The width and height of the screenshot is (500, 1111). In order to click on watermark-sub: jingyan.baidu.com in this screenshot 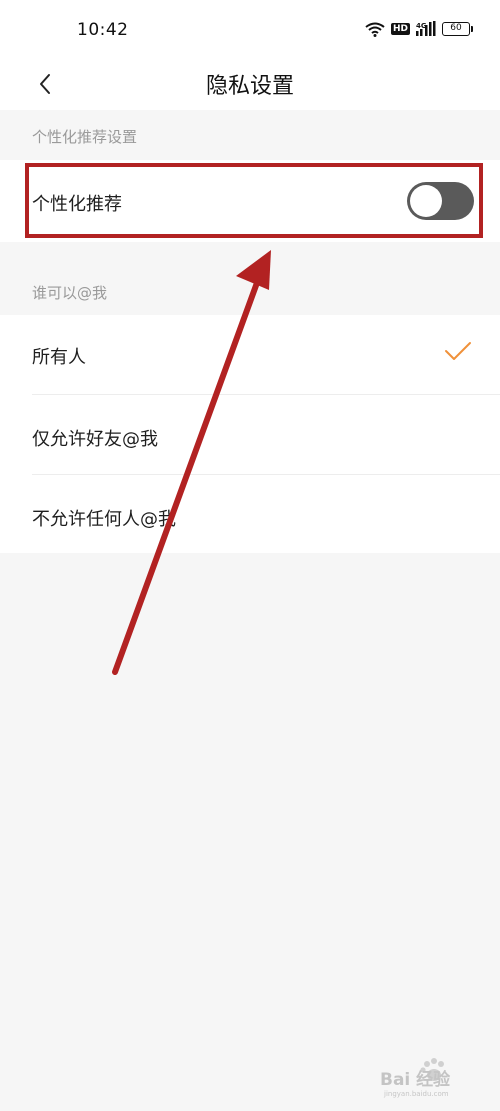, I will do `click(416, 1094)`.